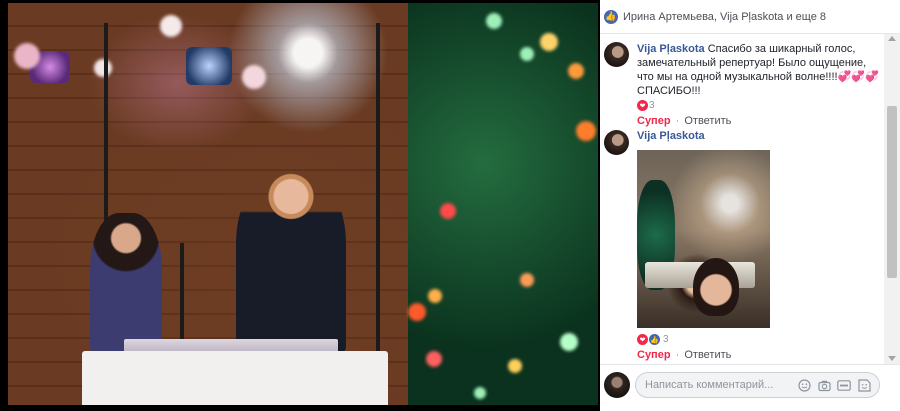 Image resolution: width=900 pixels, height=411 pixels. I want to click on reaction-summary: ❤ 3, so click(758, 105).